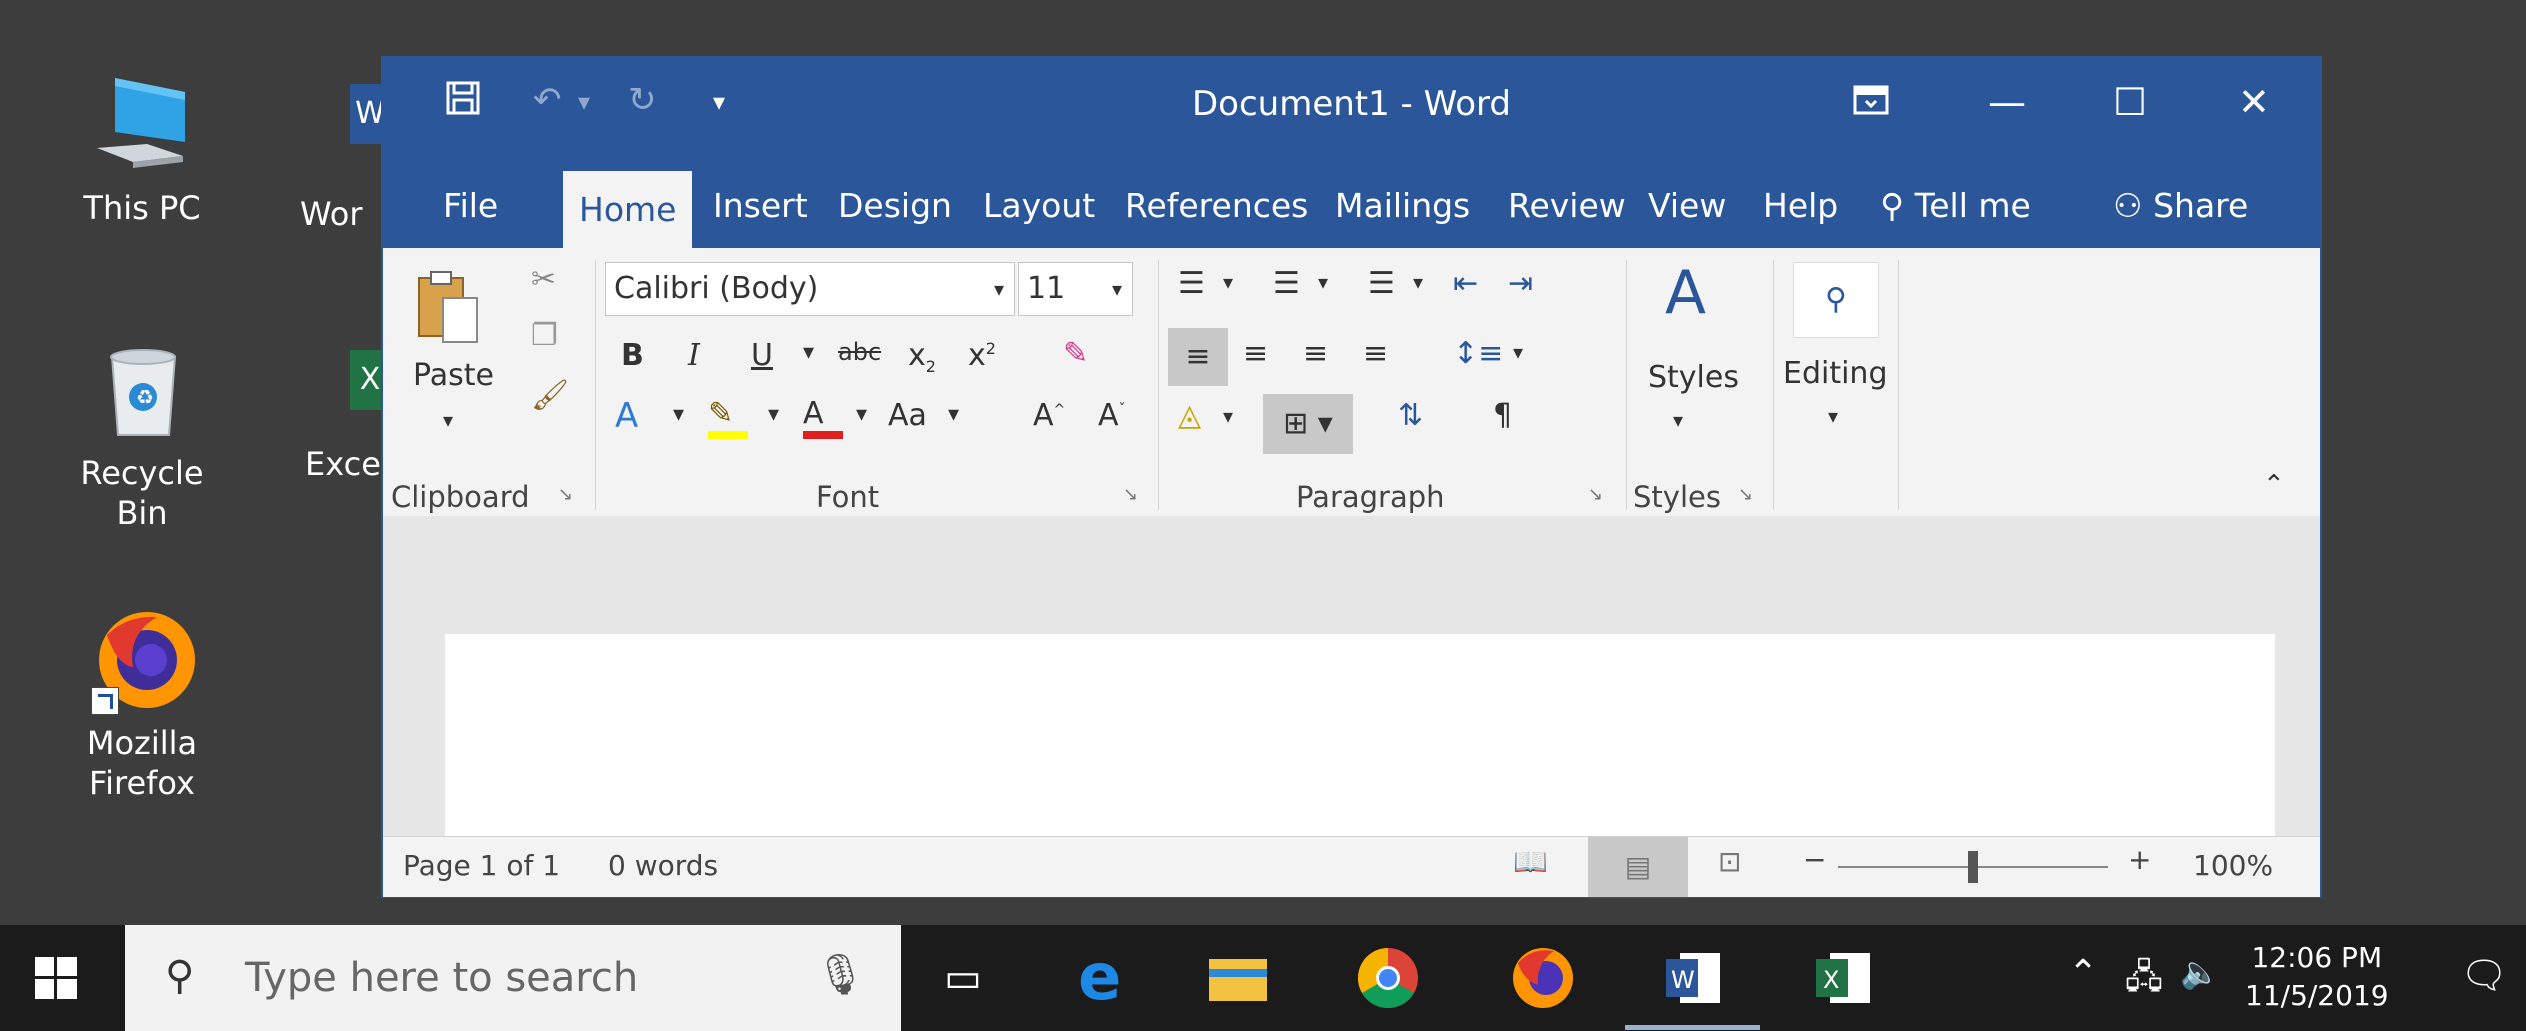 This screenshot has width=2526, height=1031. Describe the element at coordinates (840, 974) in the screenshot. I see `microphone-icon: 🎙` at that location.